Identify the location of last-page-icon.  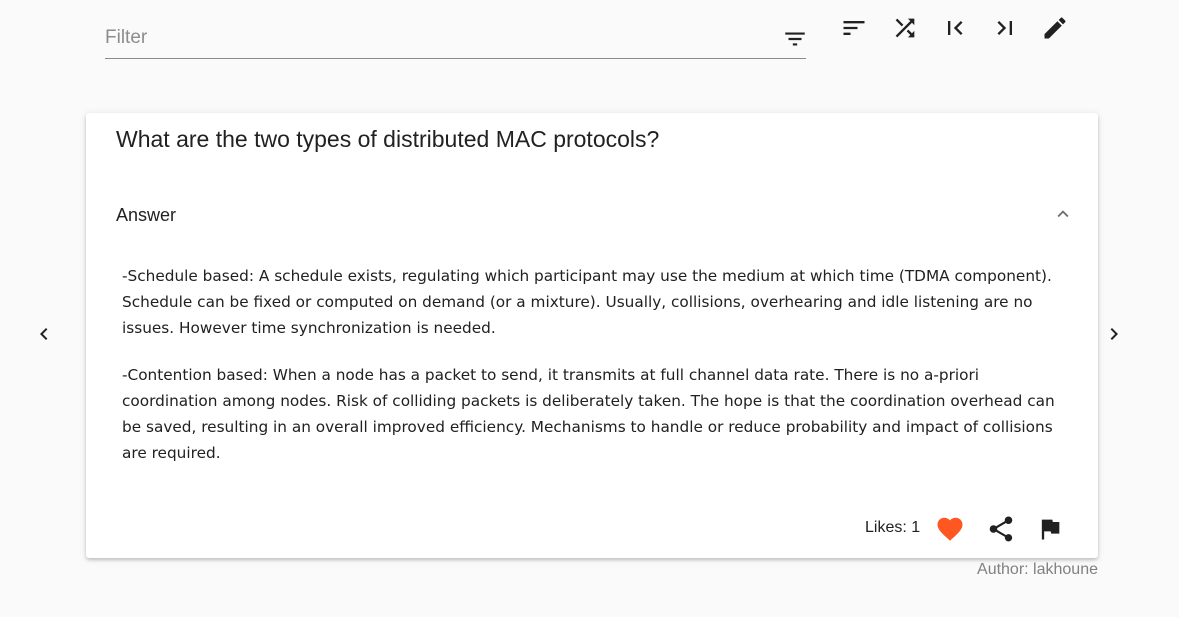
(1005, 28).